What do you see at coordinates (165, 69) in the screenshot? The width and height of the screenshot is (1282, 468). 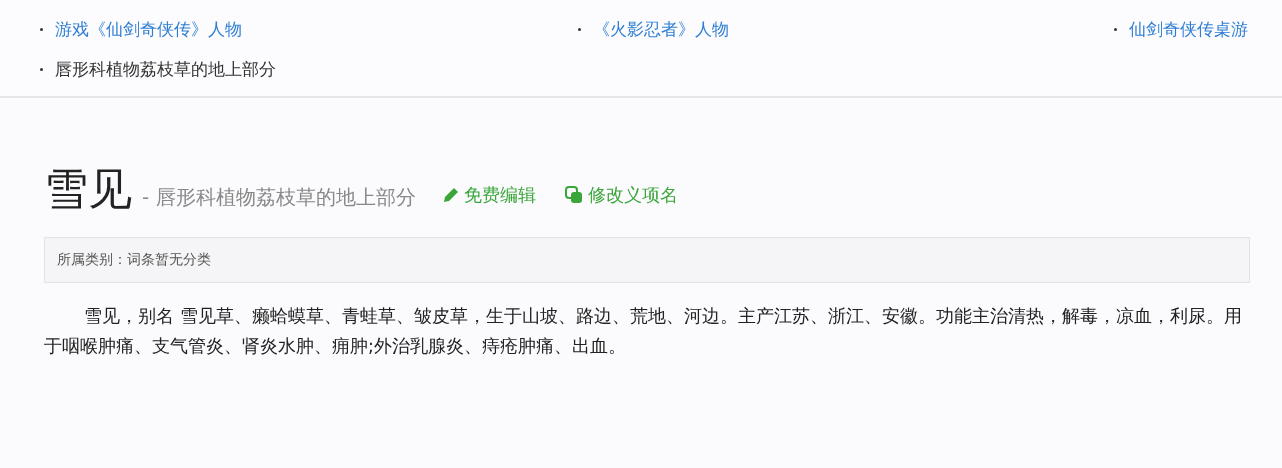 I see `related-text: 唇形科植物荔枝草的地上部分` at bounding box center [165, 69].